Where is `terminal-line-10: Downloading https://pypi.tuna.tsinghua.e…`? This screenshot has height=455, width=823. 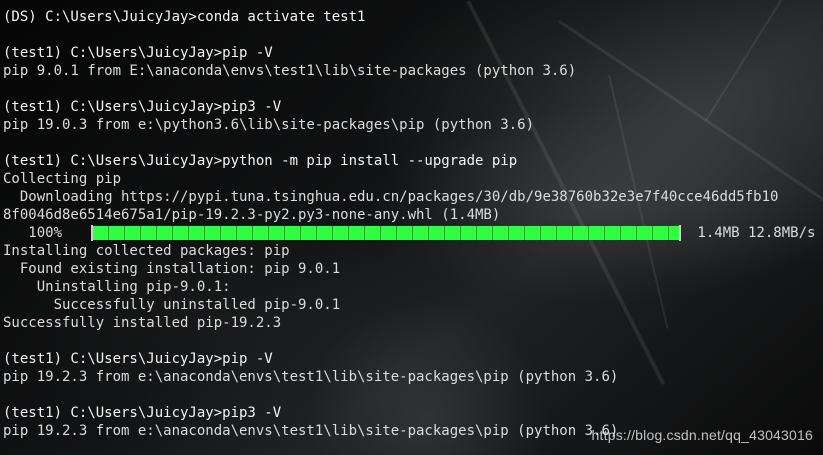
terminal-line-10: Downloading https://pypi.tuna.tsinghua.e… is located at coordinates (391, 197).